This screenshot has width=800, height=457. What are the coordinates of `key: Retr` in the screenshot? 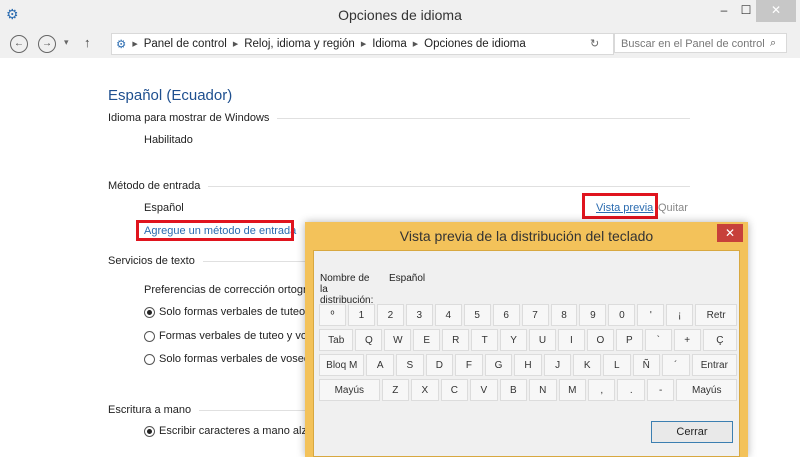 It's located at (716, 315).